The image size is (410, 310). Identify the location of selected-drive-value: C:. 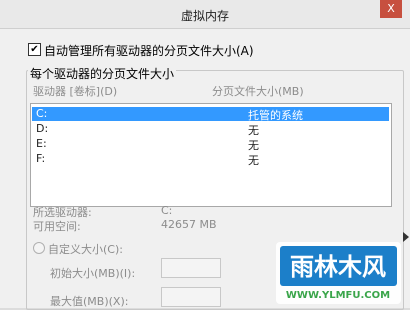
(167, 210).